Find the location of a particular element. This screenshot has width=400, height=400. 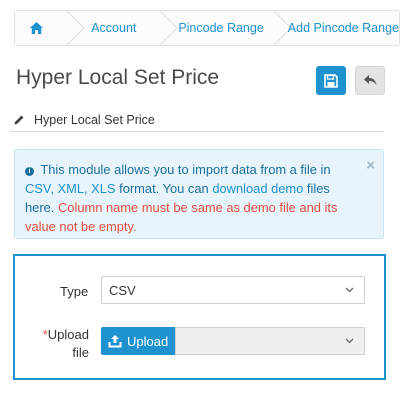

alert-text-format: format. You can is located at coordinates (164, 188).